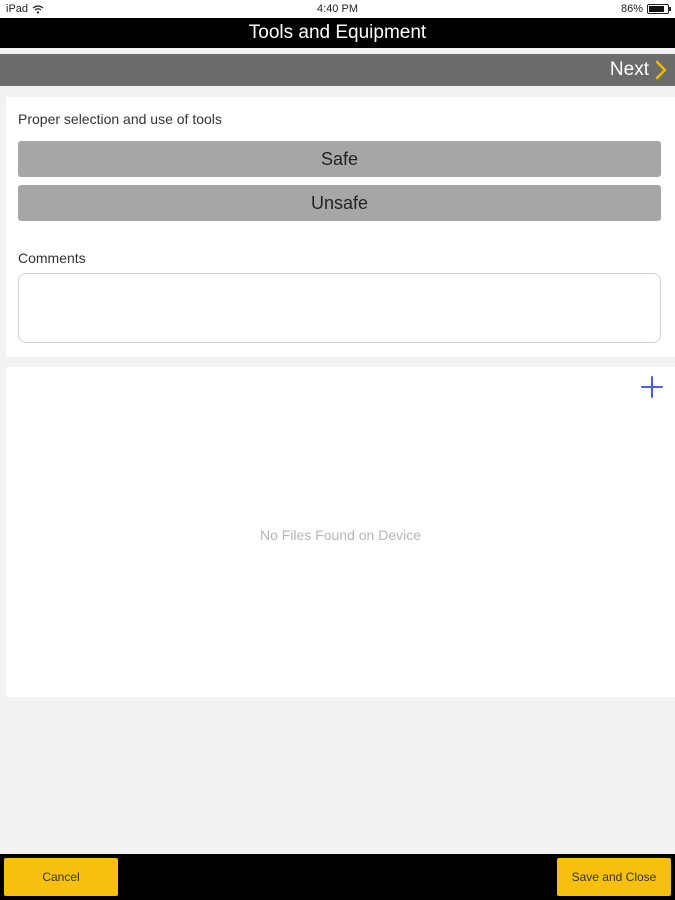  What do you see at coordinates (61, 877) in the screenshot?
I see `cancel-button: Cancel` at bounding box center [61, 877].